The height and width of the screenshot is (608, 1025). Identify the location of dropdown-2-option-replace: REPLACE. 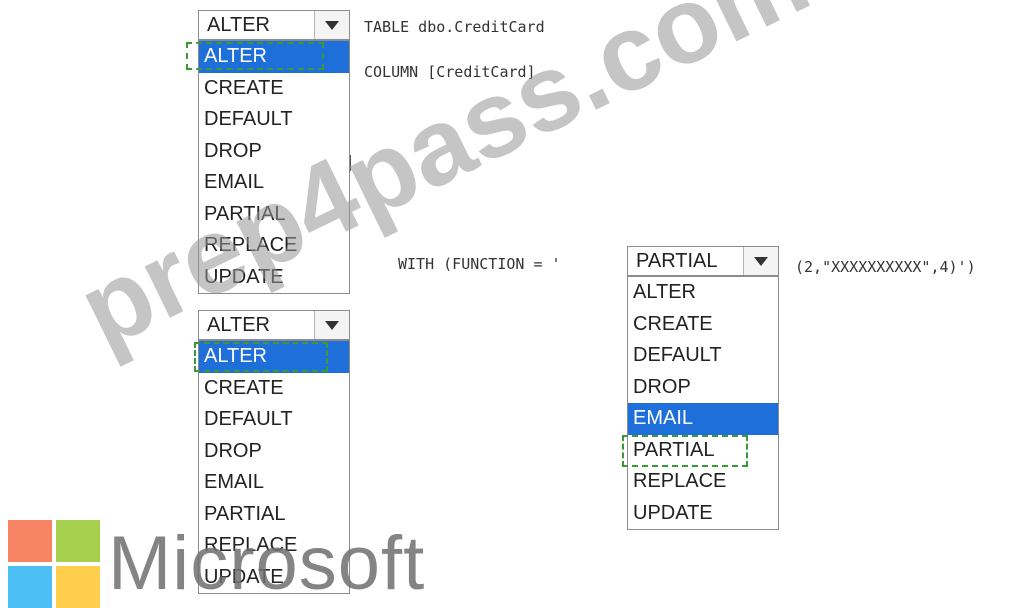
(274, 546).